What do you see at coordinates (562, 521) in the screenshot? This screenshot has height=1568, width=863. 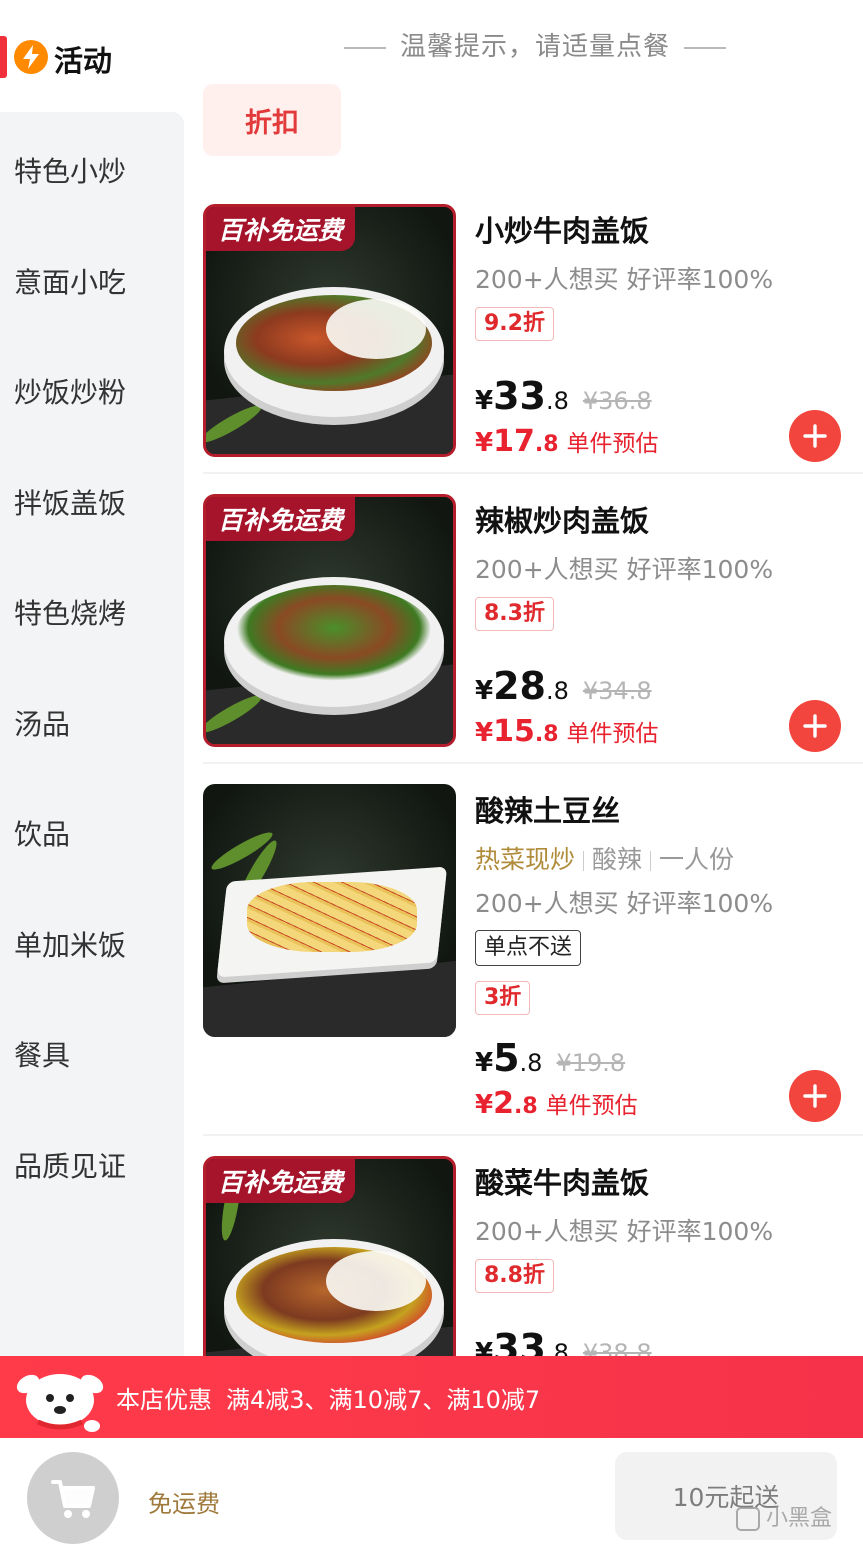 I see `product-name: 辣椒炒肉盖饭` at bounding box center [562, 521].